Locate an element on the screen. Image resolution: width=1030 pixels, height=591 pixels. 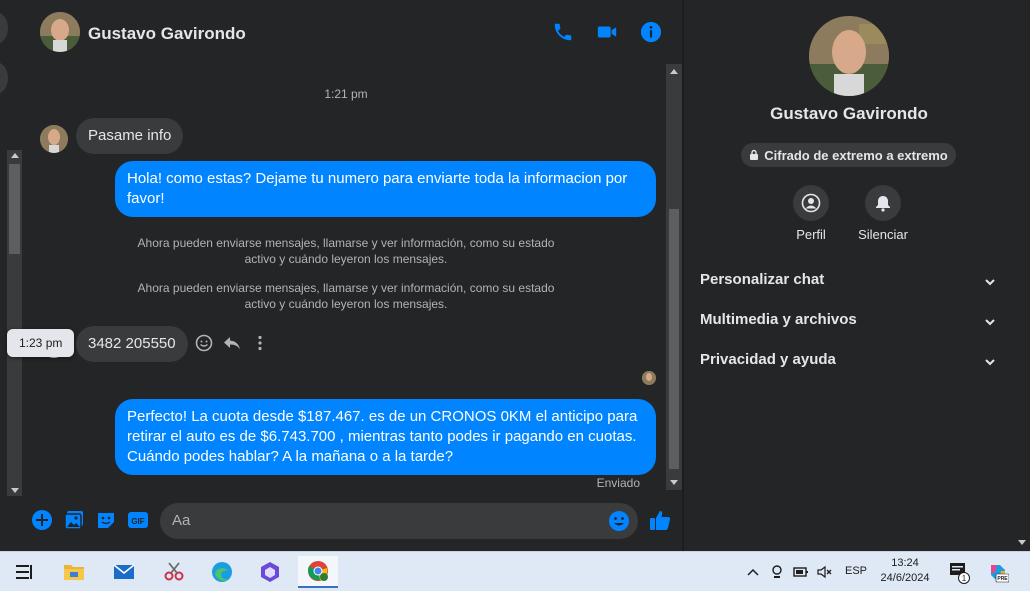
message-scrollbar is located at coordinates (674, 277).